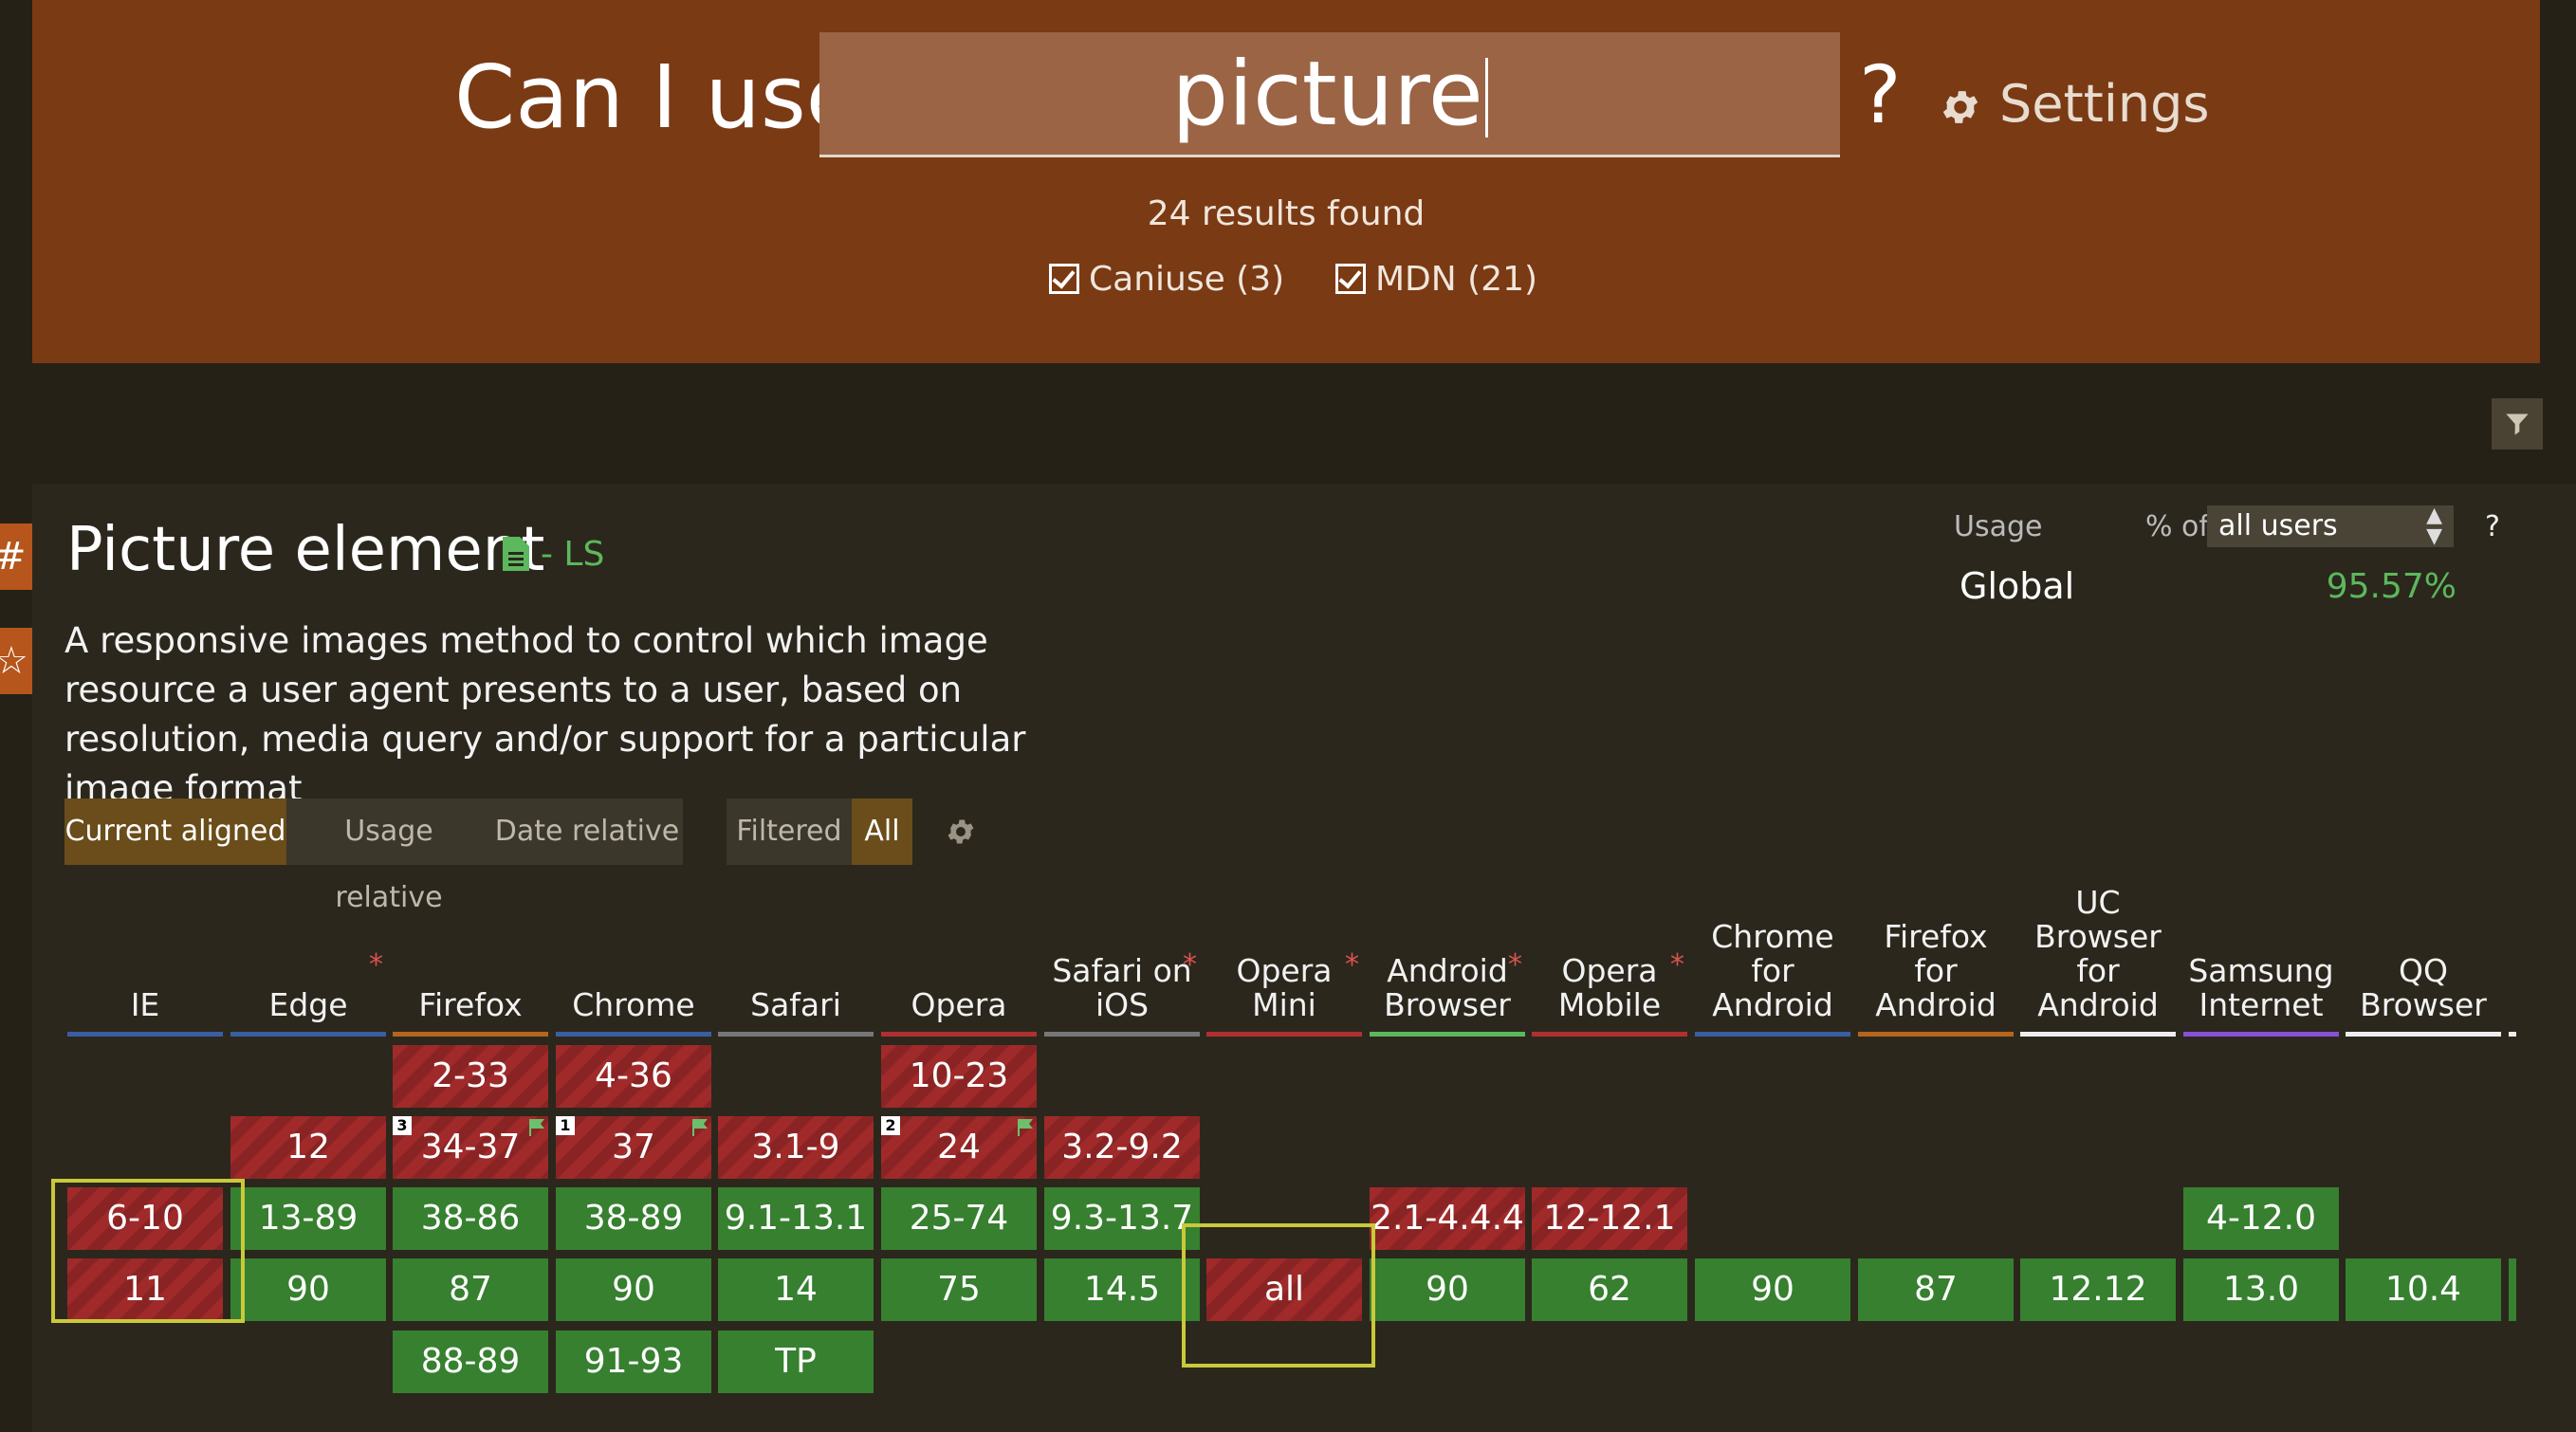  I want to click on mdn-source-label: MDN (21), so click(1456, 279).